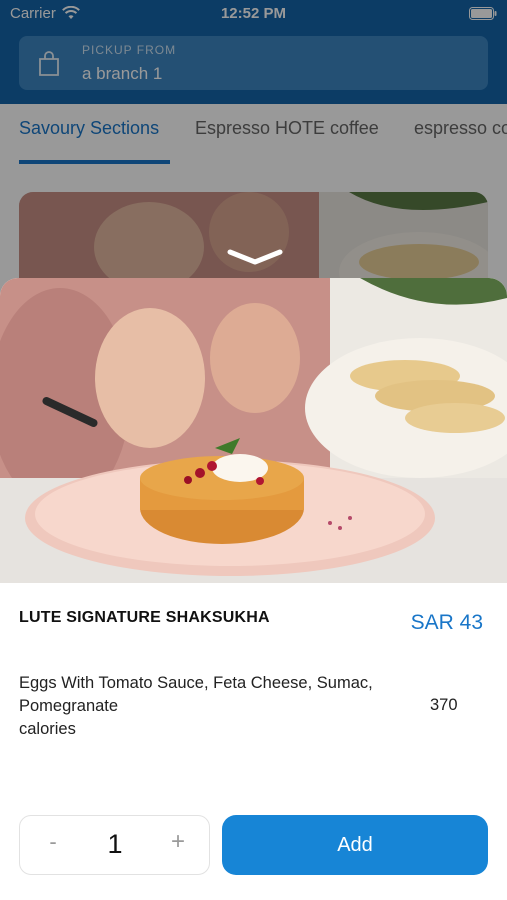  Describe the element at coordinates (255, 257) in the screenshot. I see `chevron-down-icon` at that location.